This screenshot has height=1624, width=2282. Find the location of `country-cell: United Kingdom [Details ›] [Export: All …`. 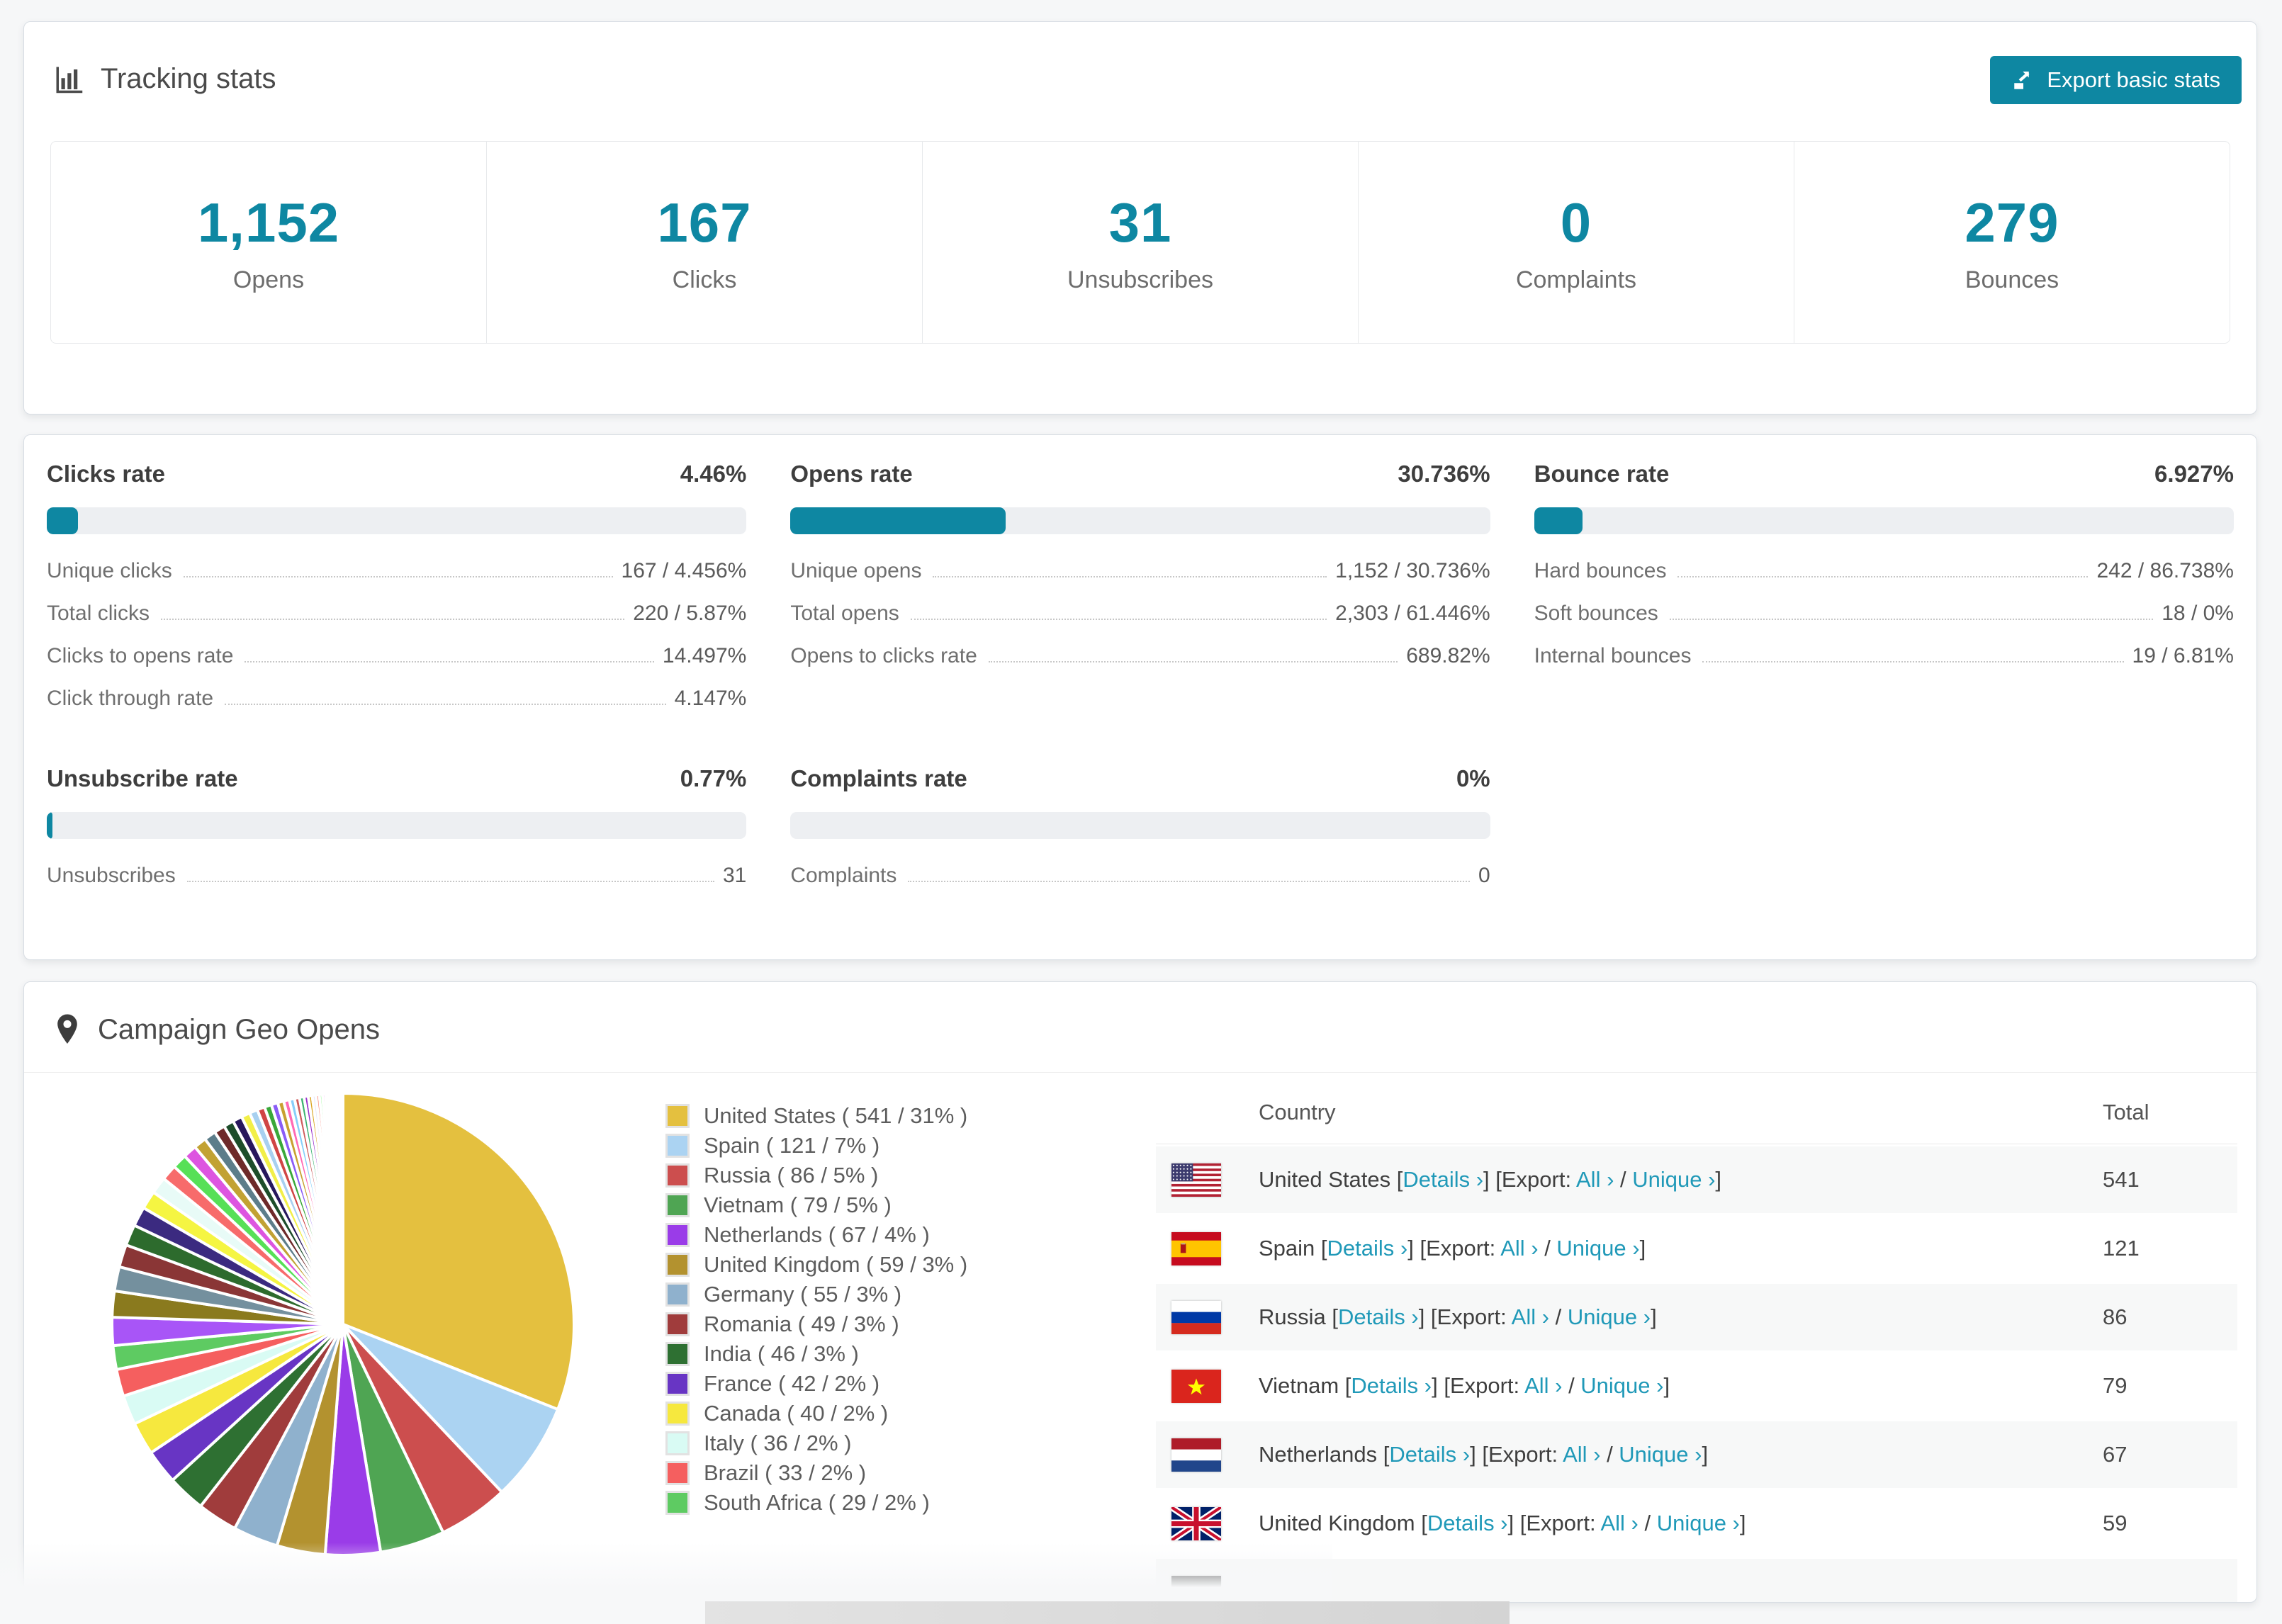

country-cell: United Kingdom [Details ›] [Export: All … is located at coordinates (1503, 1523).